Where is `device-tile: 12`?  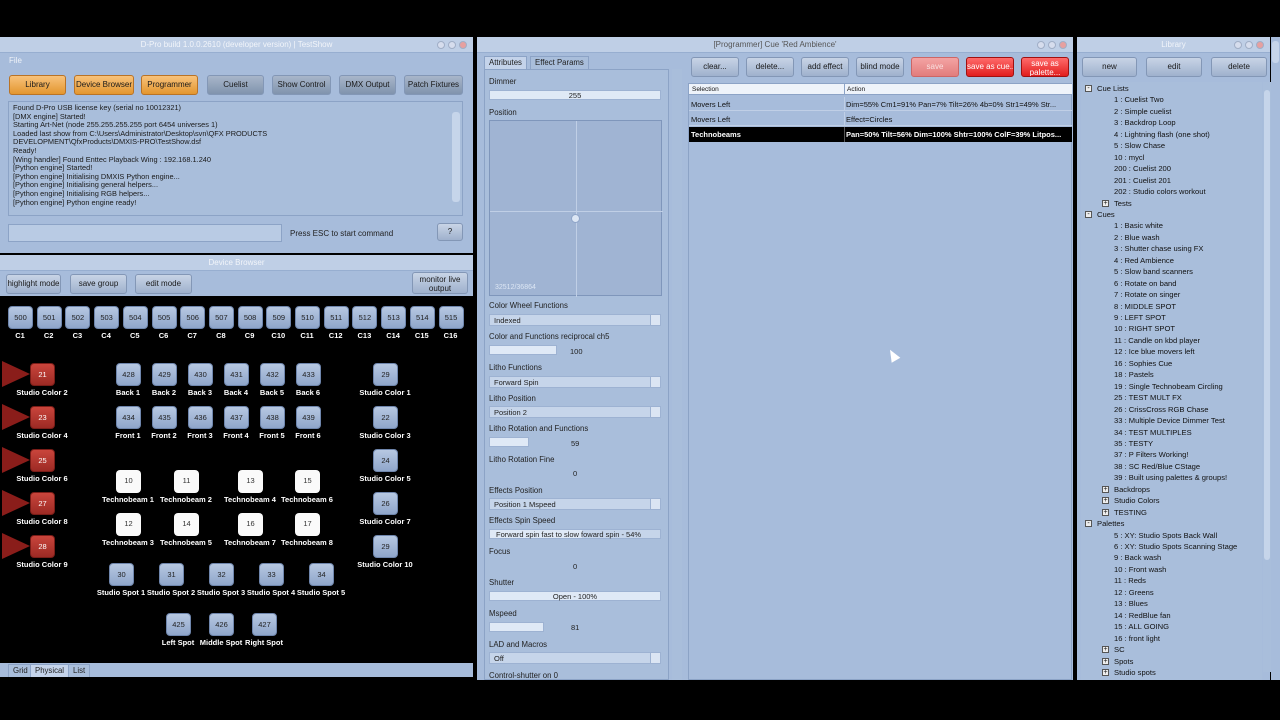 device-tile: 12 is located at coordinates (128, 524).